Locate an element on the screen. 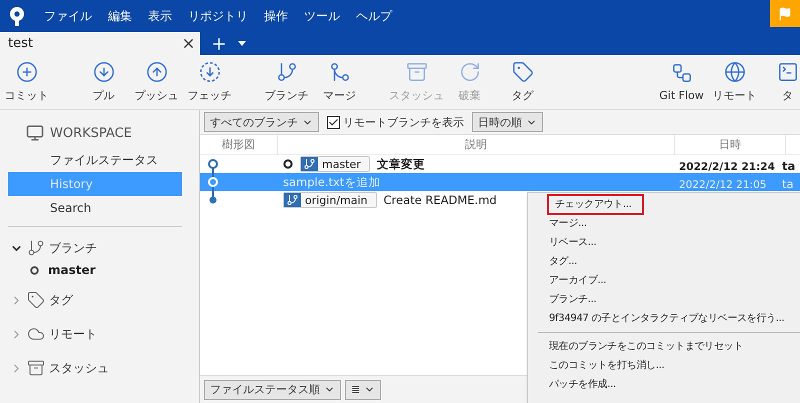  toolbar-button: プル is located at coordinates (103, 82).